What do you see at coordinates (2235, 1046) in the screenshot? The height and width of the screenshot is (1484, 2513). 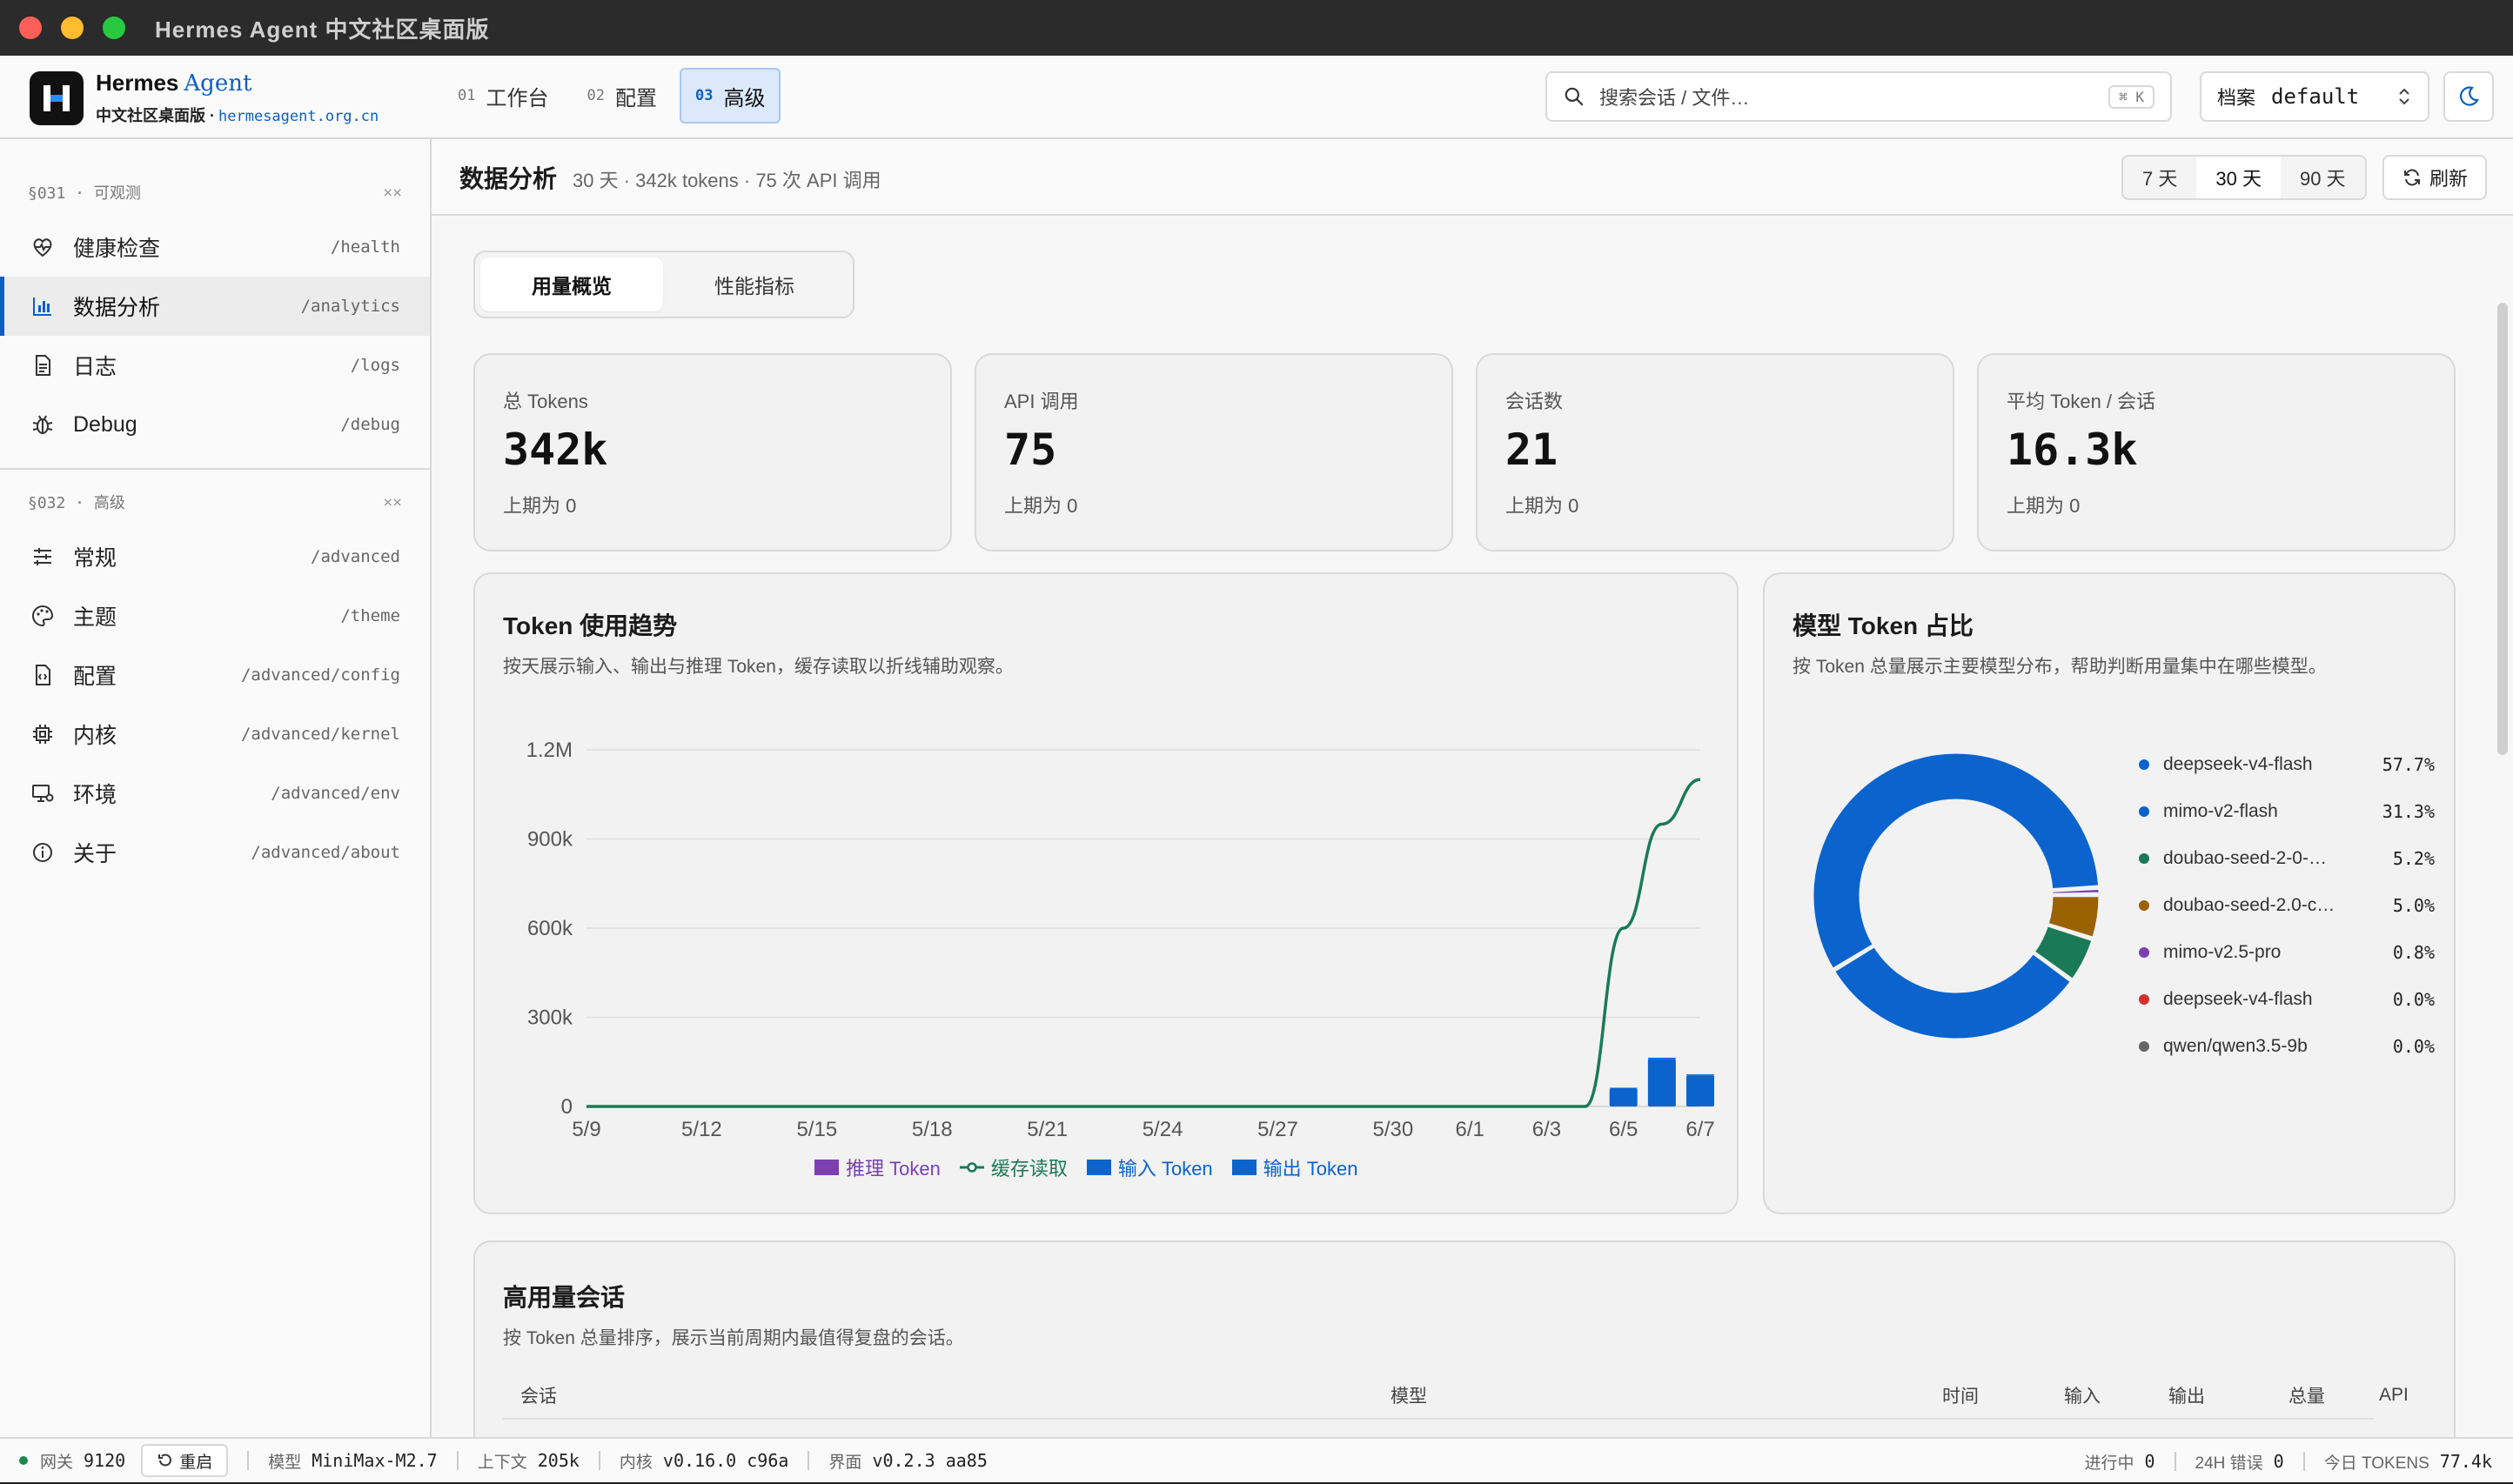 I see `legend-model-name: qwen/qwen3.5-9b` at bounding box center [2235, 1046].